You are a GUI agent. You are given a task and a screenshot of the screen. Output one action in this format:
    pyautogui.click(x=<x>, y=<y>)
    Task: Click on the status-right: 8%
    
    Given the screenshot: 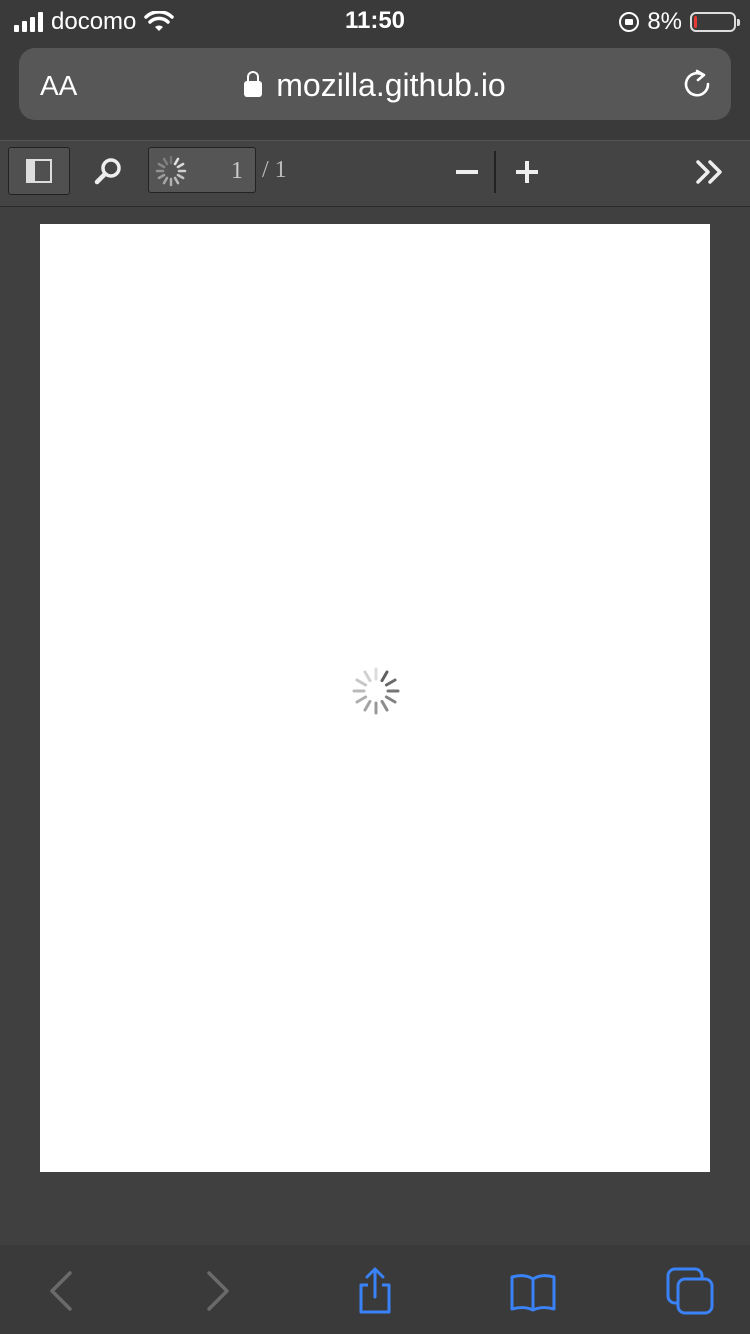 What is the action you would take?
    pyautogui.click(x=679, y=22)
    